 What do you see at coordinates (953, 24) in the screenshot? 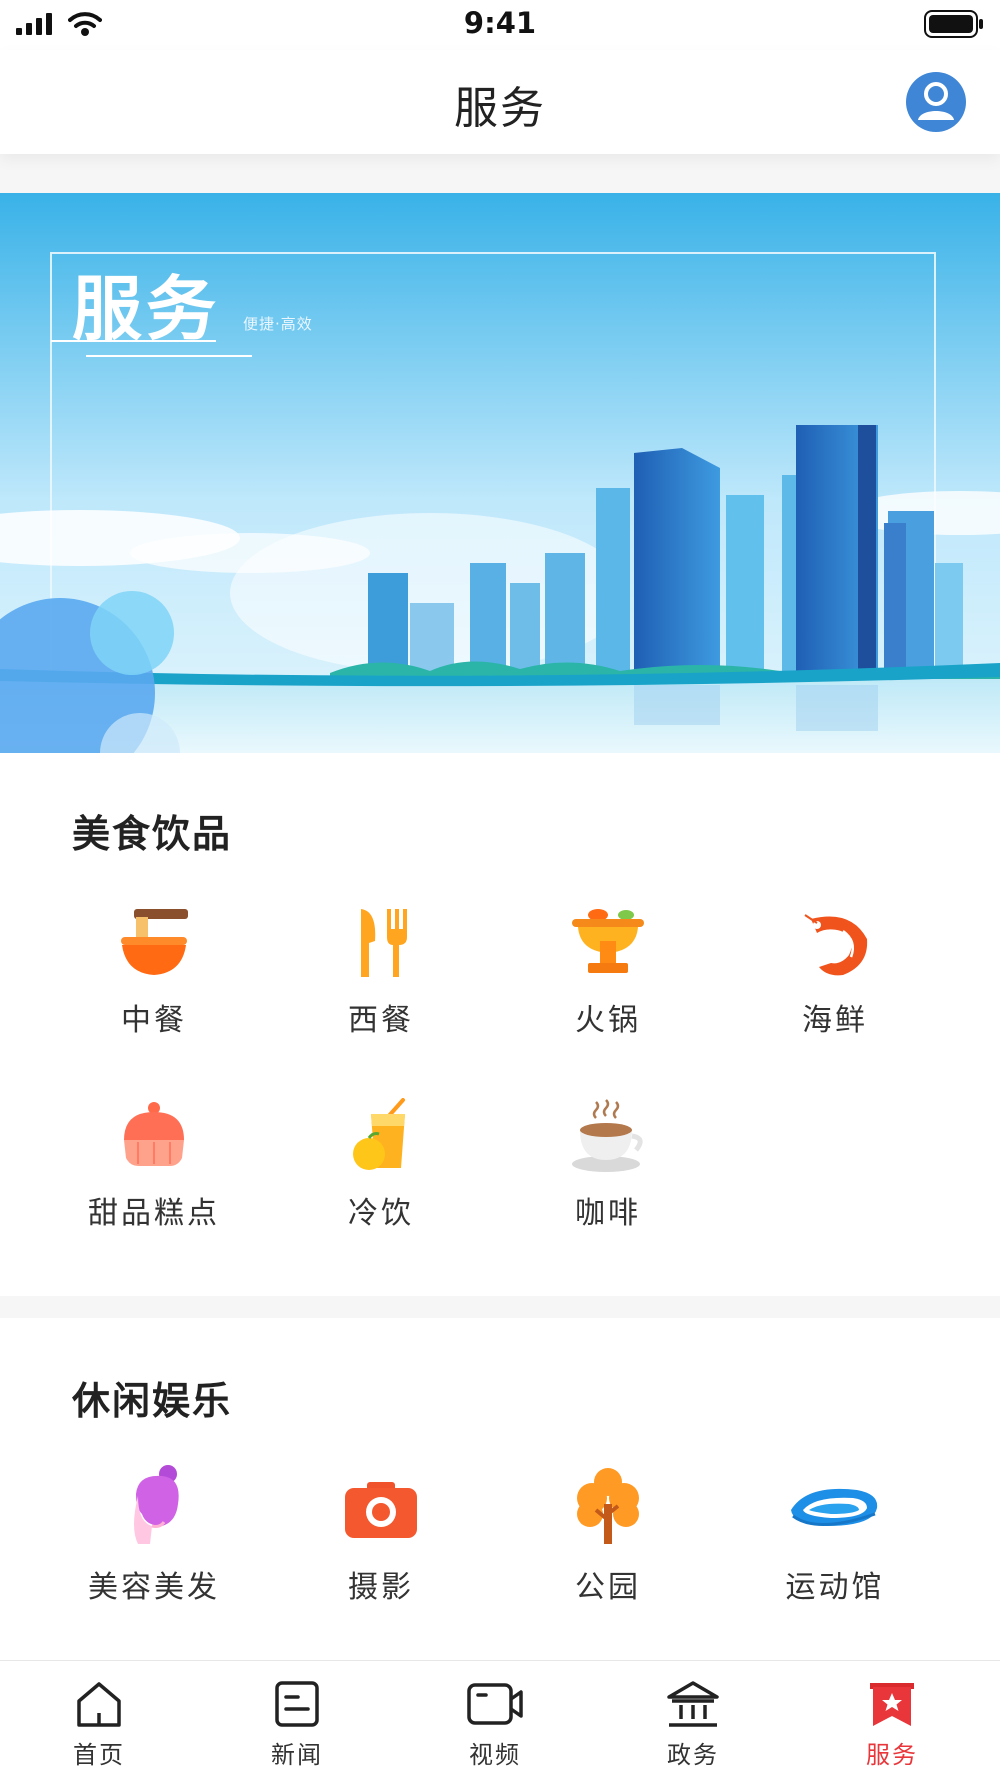
I see `battery-icon` at bounding box center [953, 24].